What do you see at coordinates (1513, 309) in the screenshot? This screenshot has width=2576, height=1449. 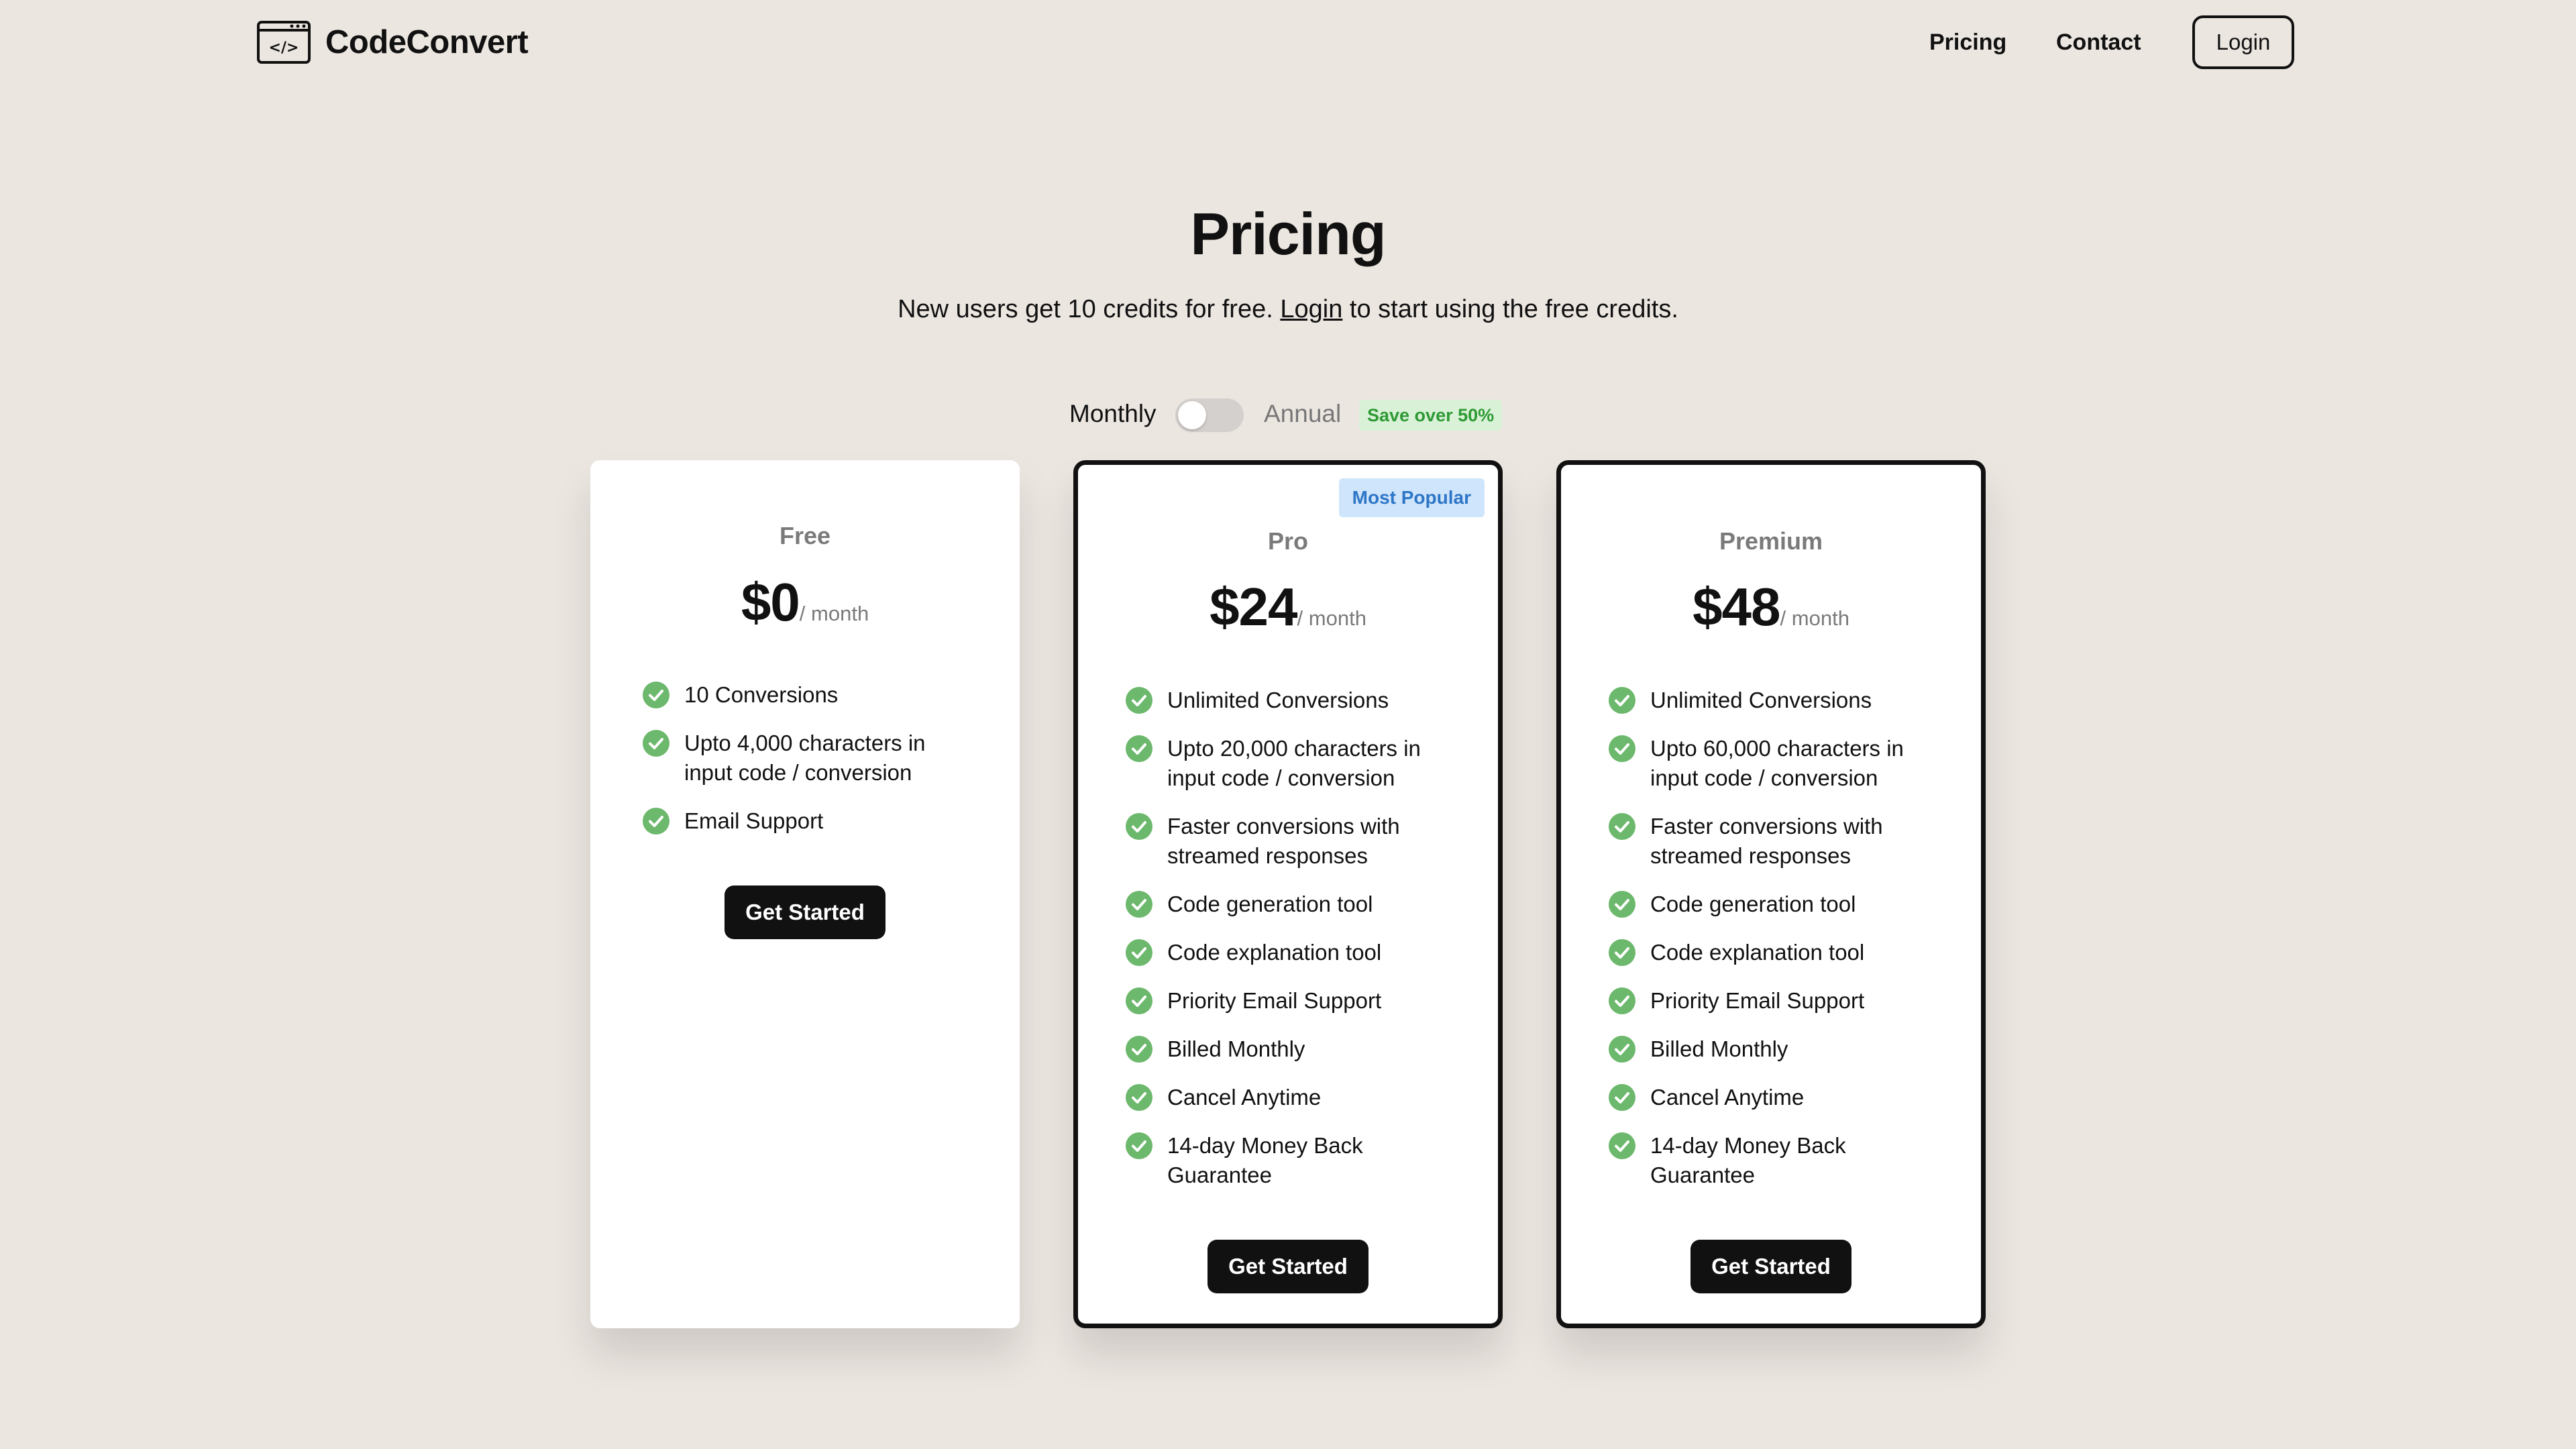 I see `subtitle-text-after: to start using the free credits.` at bounding box center [1513, 309].